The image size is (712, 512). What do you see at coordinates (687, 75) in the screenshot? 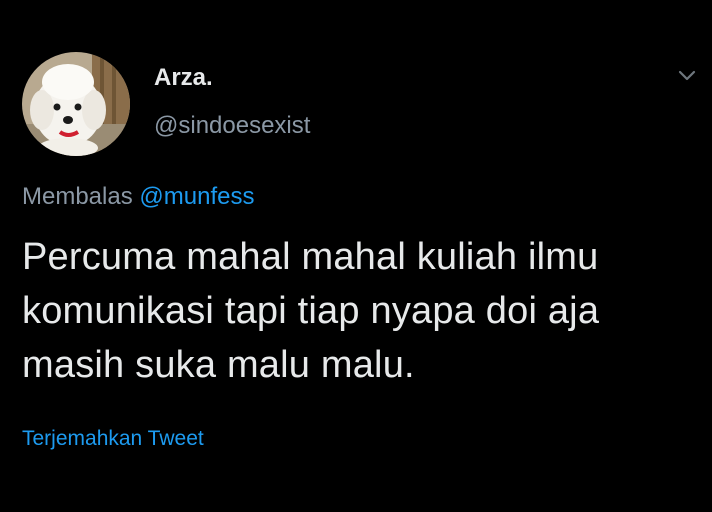
I see `chevron-down-icon` at bounding box center [687, 75].